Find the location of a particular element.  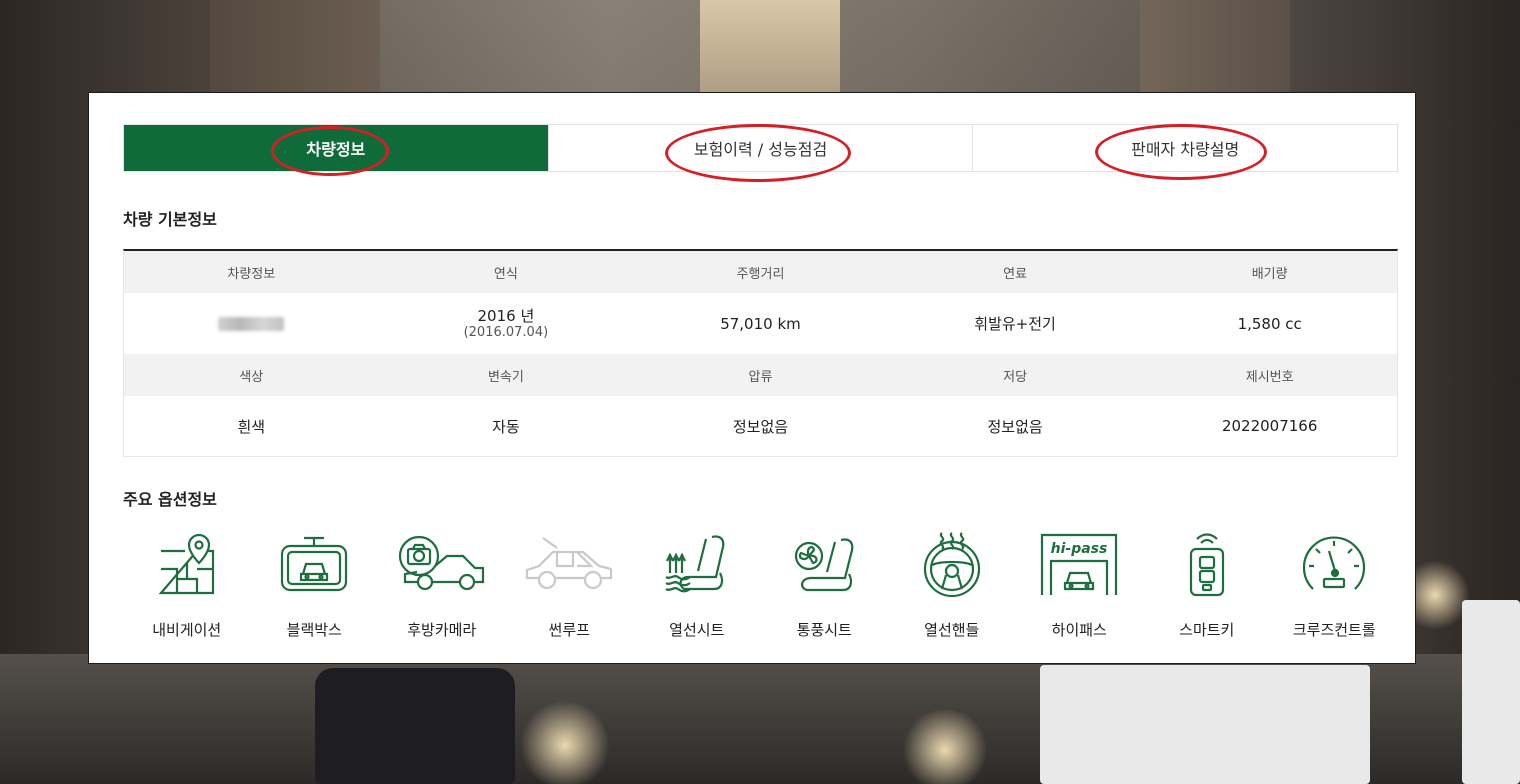

table-header-row: 차량정보 연식 주행거리 연료 배기량 is located at coordinates (760, 272).